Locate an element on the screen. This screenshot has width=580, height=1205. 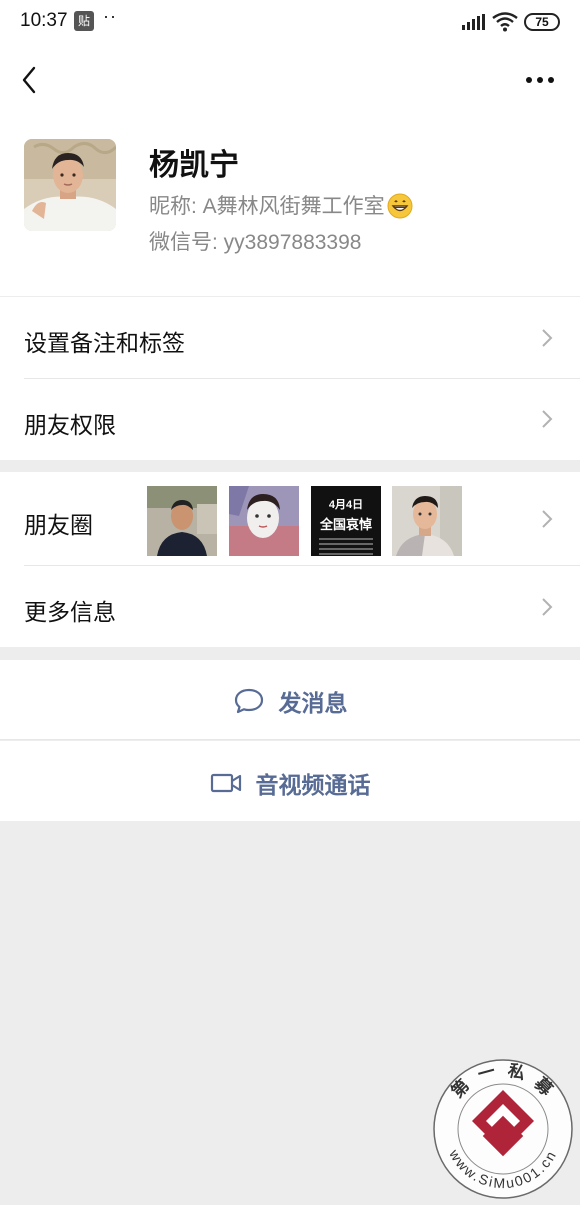
more-info-row: 更多信息 is located at coordinates (290, 606).